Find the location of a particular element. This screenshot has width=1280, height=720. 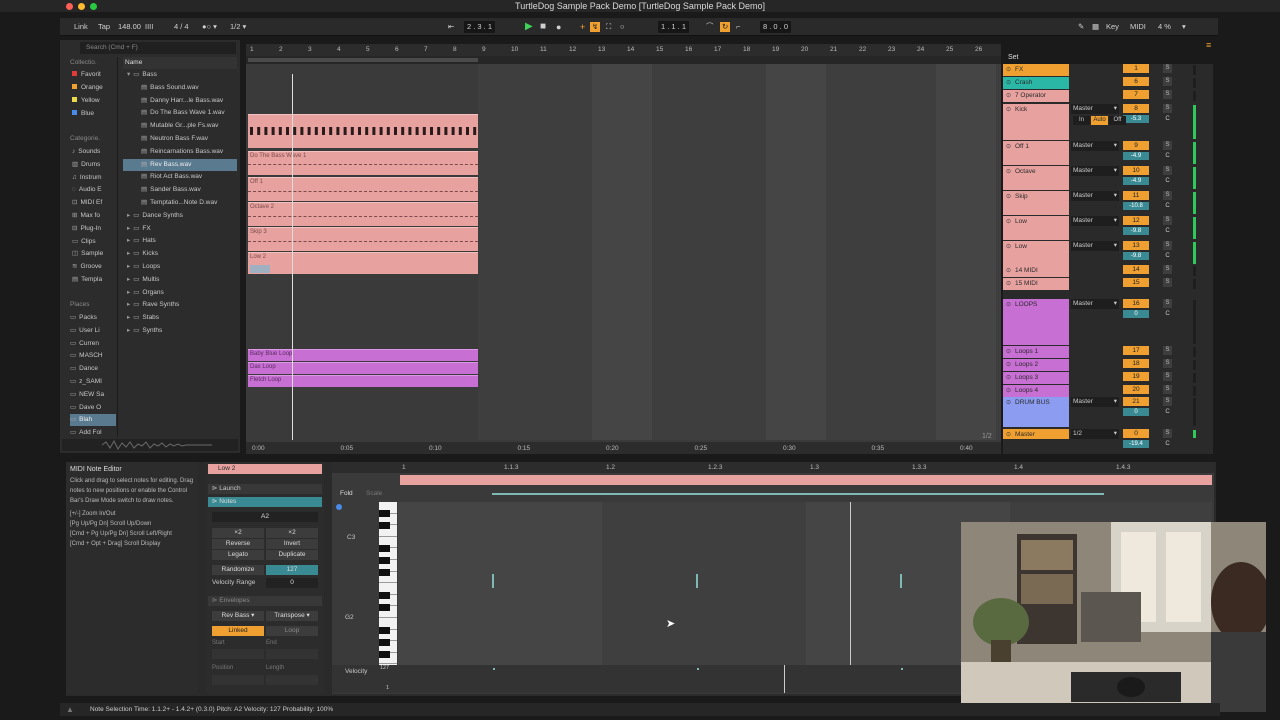

tempo-field: 148.00 is located at coordinates (129, 27).